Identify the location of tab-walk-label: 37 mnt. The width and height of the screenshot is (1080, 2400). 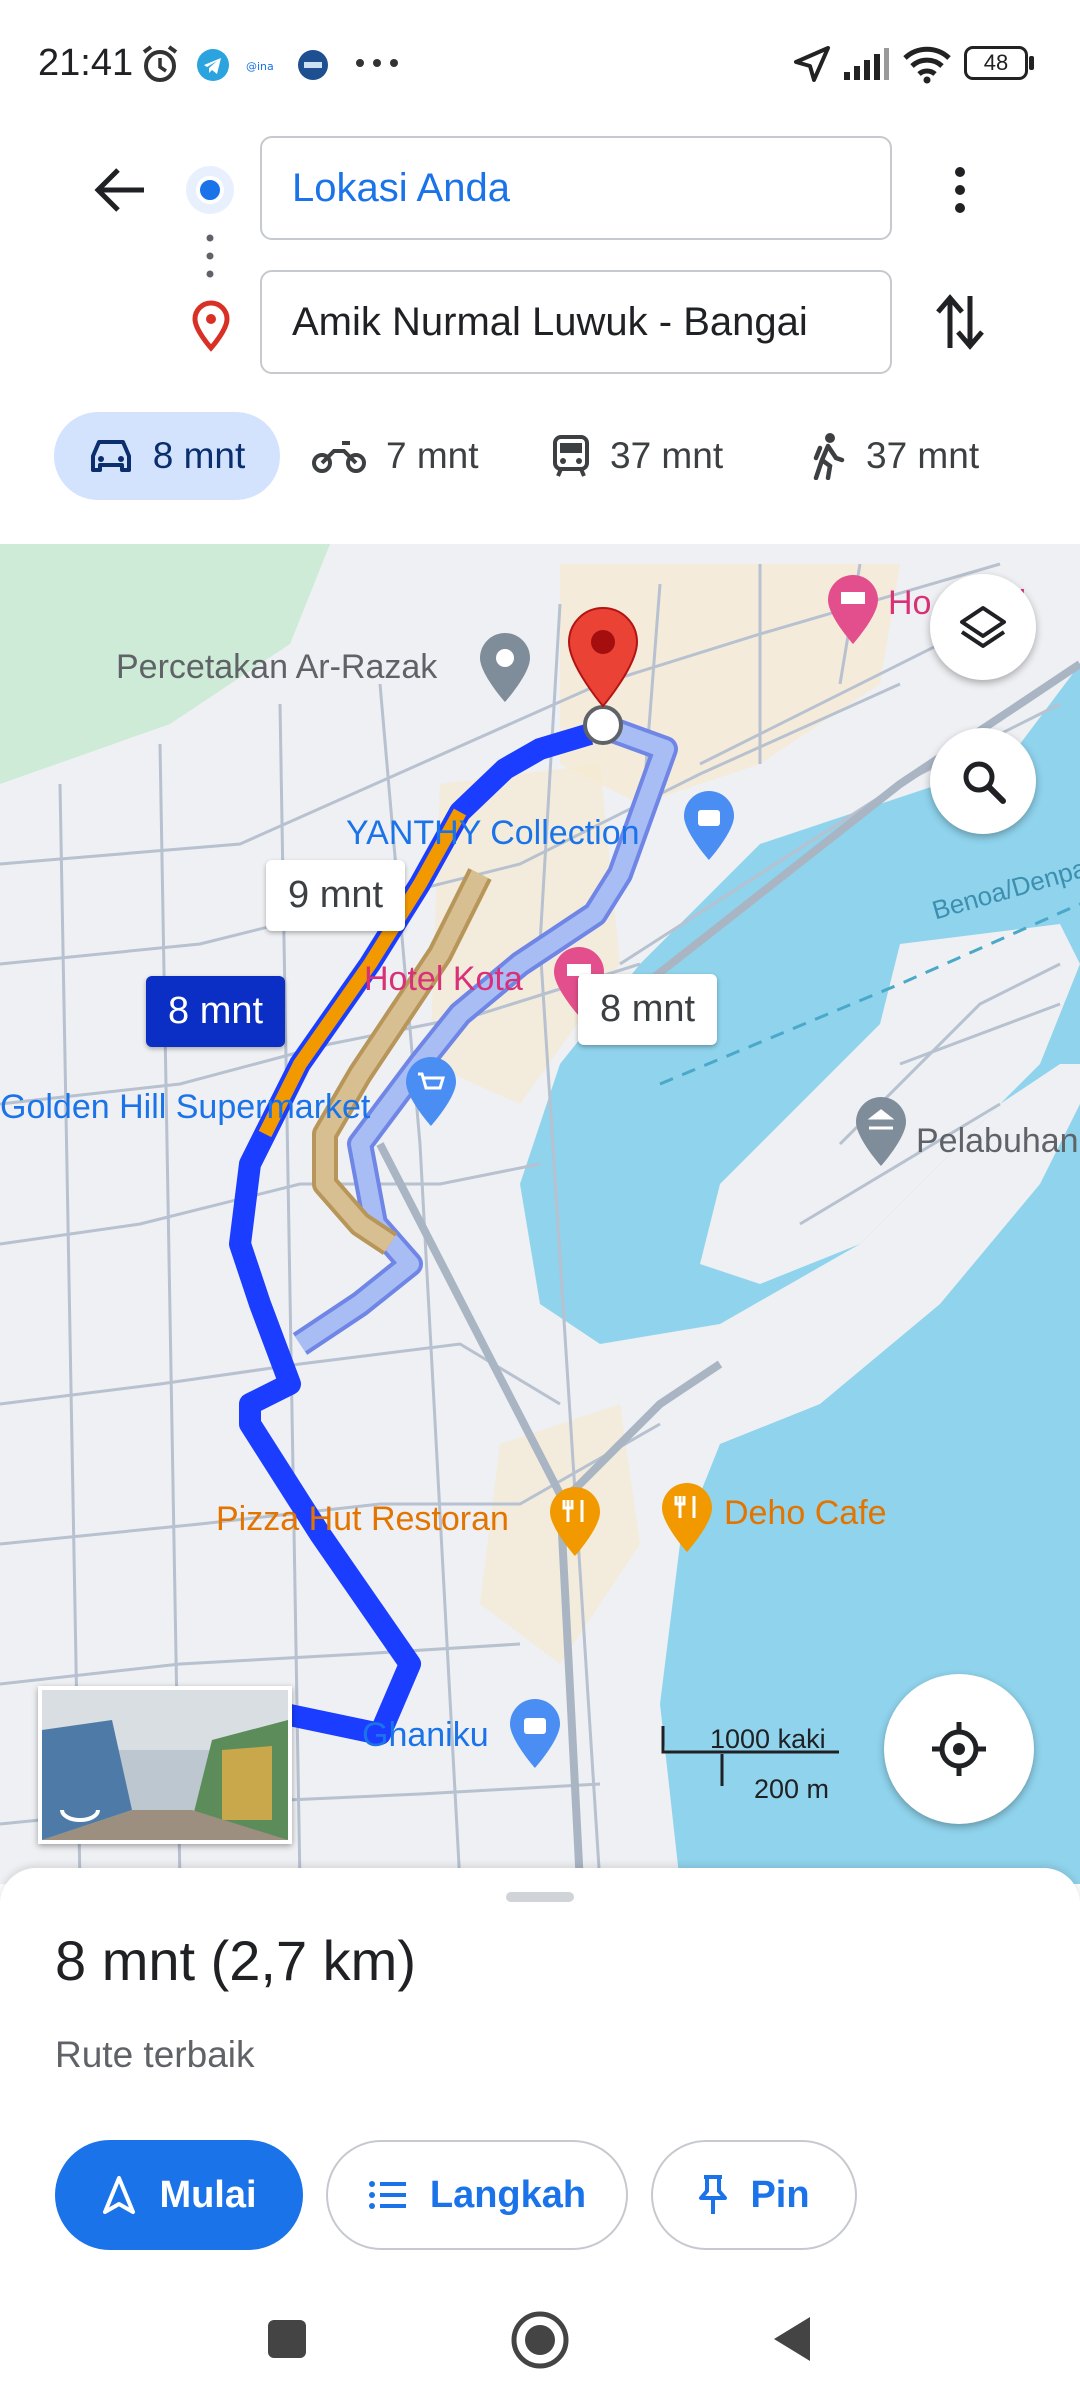
(923, 455).